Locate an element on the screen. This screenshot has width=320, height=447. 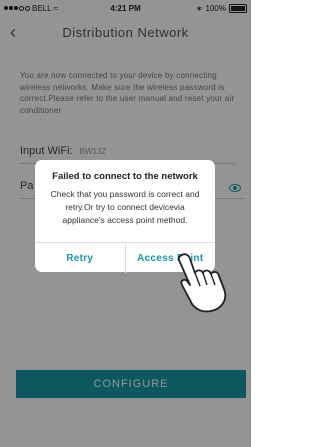
retry-button: Retry is located at coordinates (80, 258).